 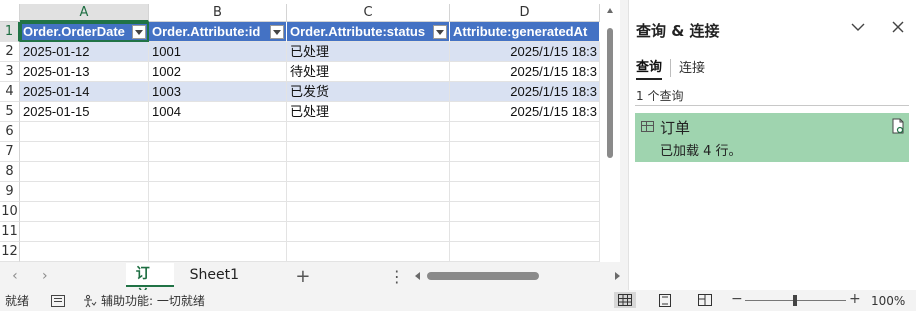 I want to click on scroll-up-icon, so click(x=610, y=10).